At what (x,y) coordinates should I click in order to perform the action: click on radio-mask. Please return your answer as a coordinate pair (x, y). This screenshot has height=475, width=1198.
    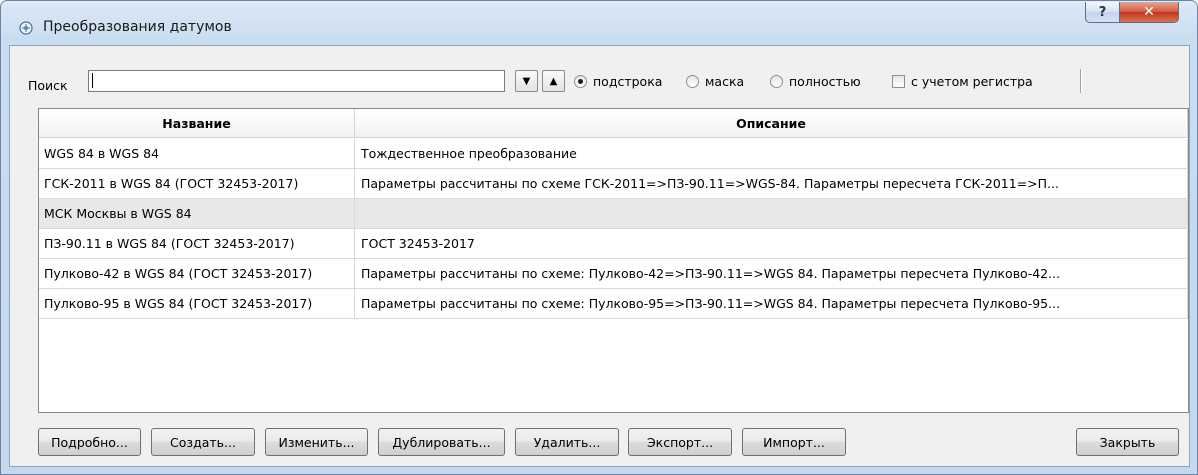
    Looking at the image, I should click on (692, 81).